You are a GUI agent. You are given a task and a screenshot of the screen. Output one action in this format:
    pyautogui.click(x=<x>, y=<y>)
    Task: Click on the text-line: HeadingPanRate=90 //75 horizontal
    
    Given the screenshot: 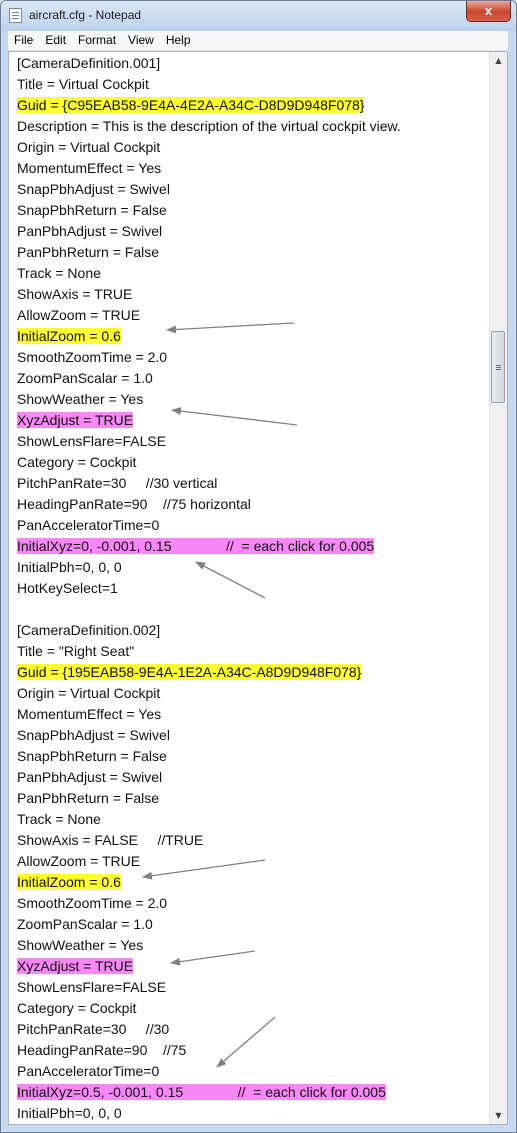 What is the action you would take?
    pyautogui.click(x=134, y=504)
    